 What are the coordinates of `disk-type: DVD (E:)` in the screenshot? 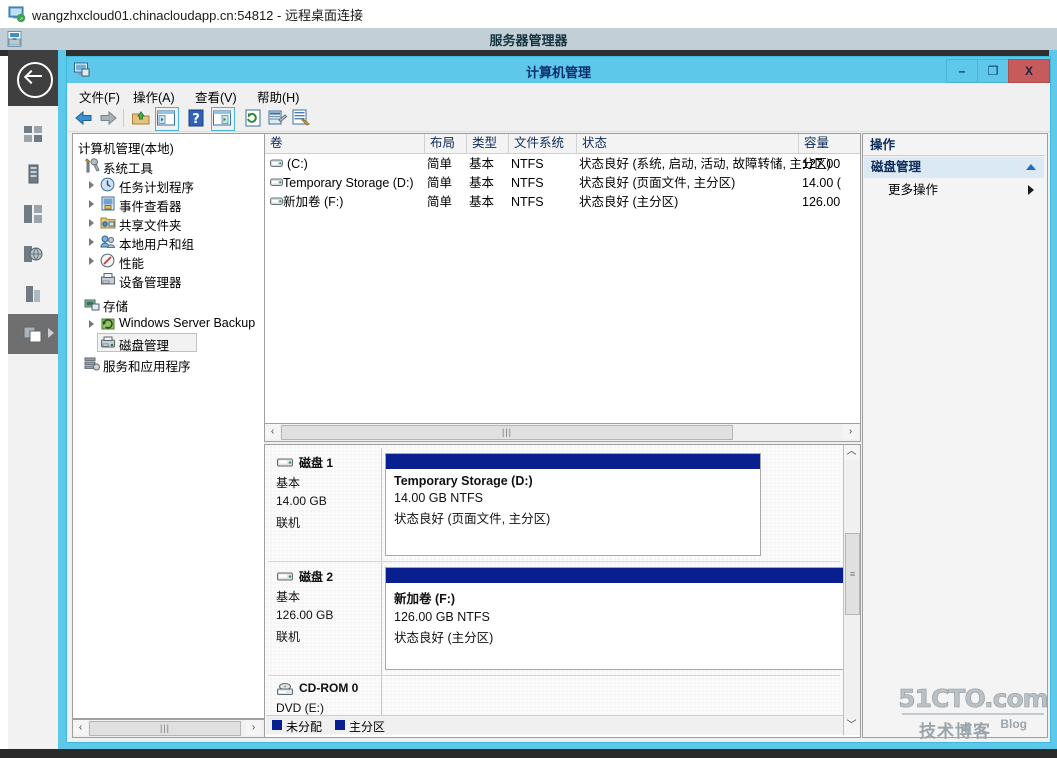 It's located at (300, 708).